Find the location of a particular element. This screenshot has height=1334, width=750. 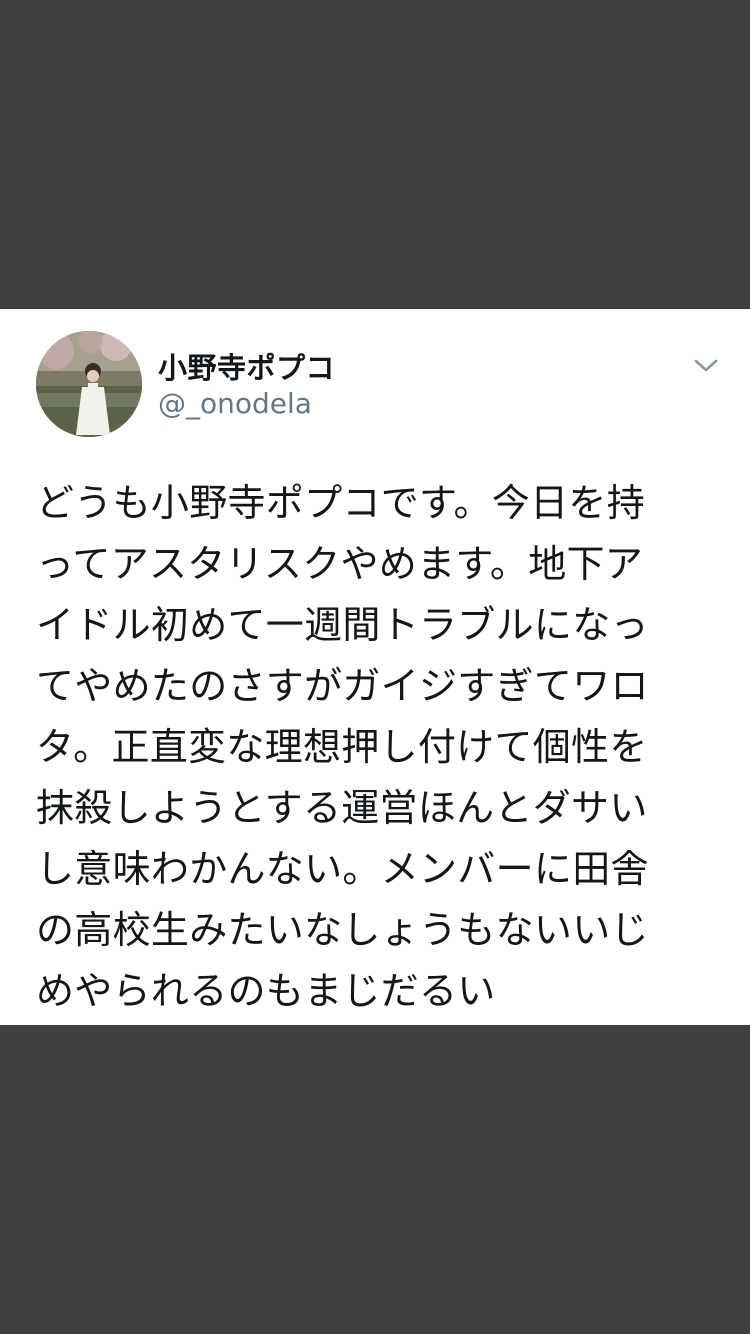

avatar is located at coordinates (89, 384).